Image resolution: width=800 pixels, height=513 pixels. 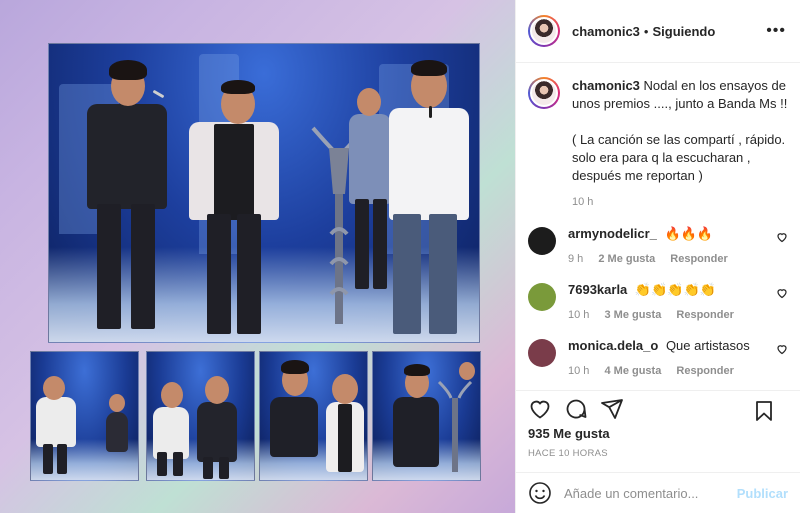 I want to click on add-comment-bar: Publicar, so click(x=658, y=492).